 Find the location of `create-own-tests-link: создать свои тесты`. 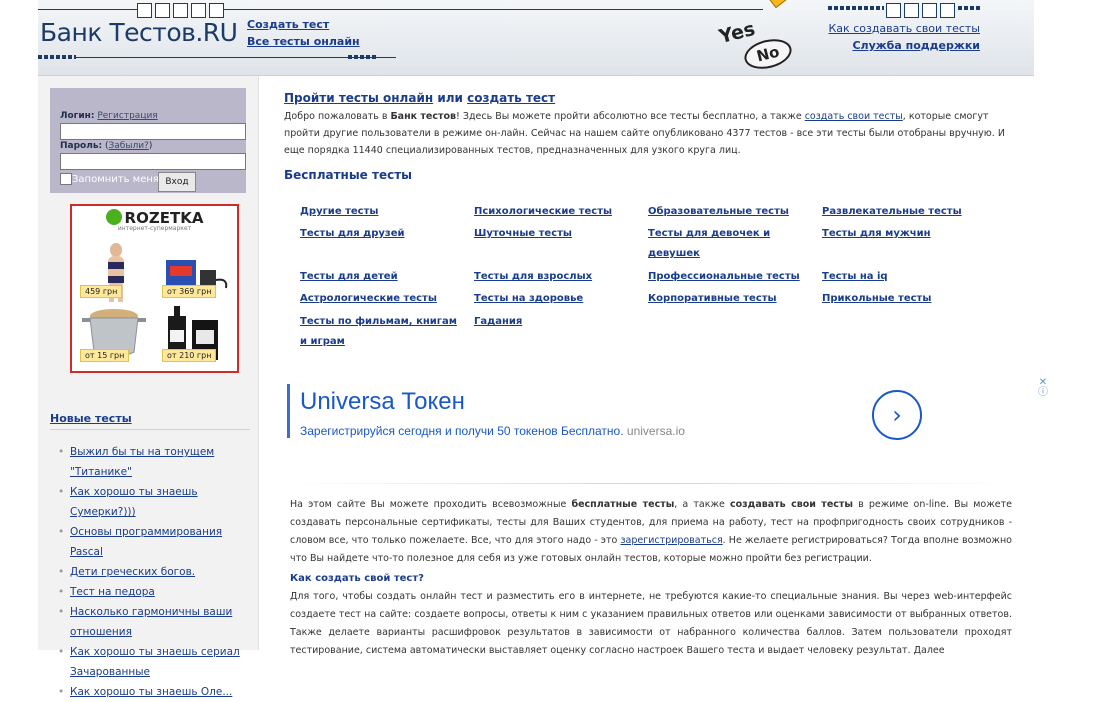

create-own-tests-link: создать свои тесты is located at coordinates (854, 116).